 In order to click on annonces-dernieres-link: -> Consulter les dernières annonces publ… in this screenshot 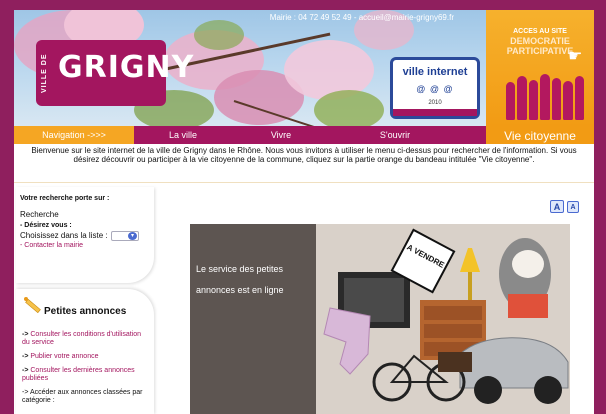, I will do `click(85, 375)`.